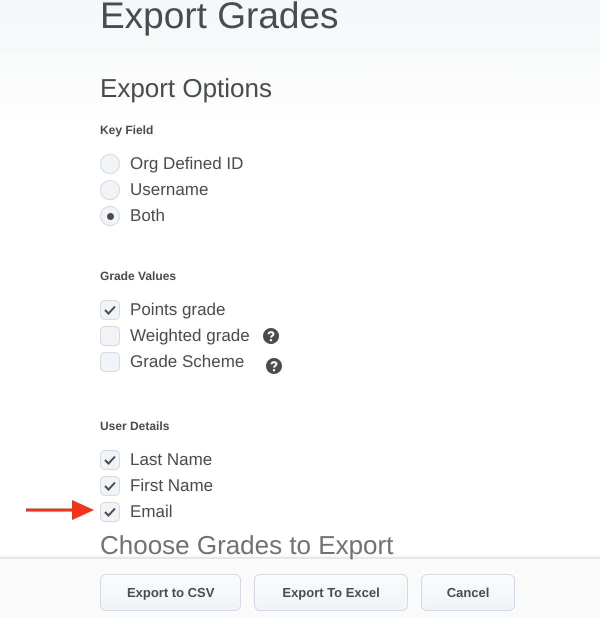 The image size is (600, 617). Describe the element at coordinates (187, 164) in the screenshot. I see `option-label: Org Defined ID` at that location.